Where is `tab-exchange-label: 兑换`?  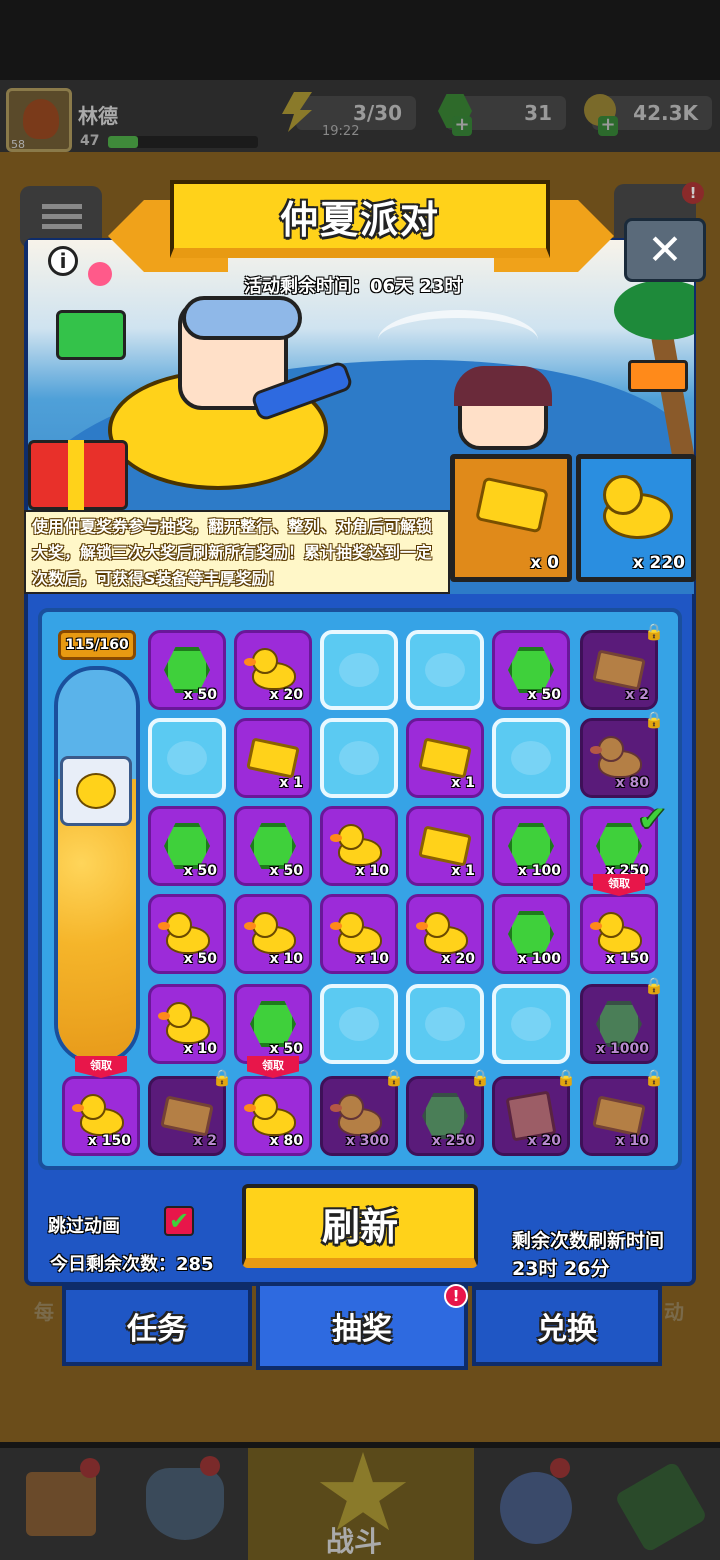
tab-exchange-label: 兑换 is located at coordinates (567, 1329).